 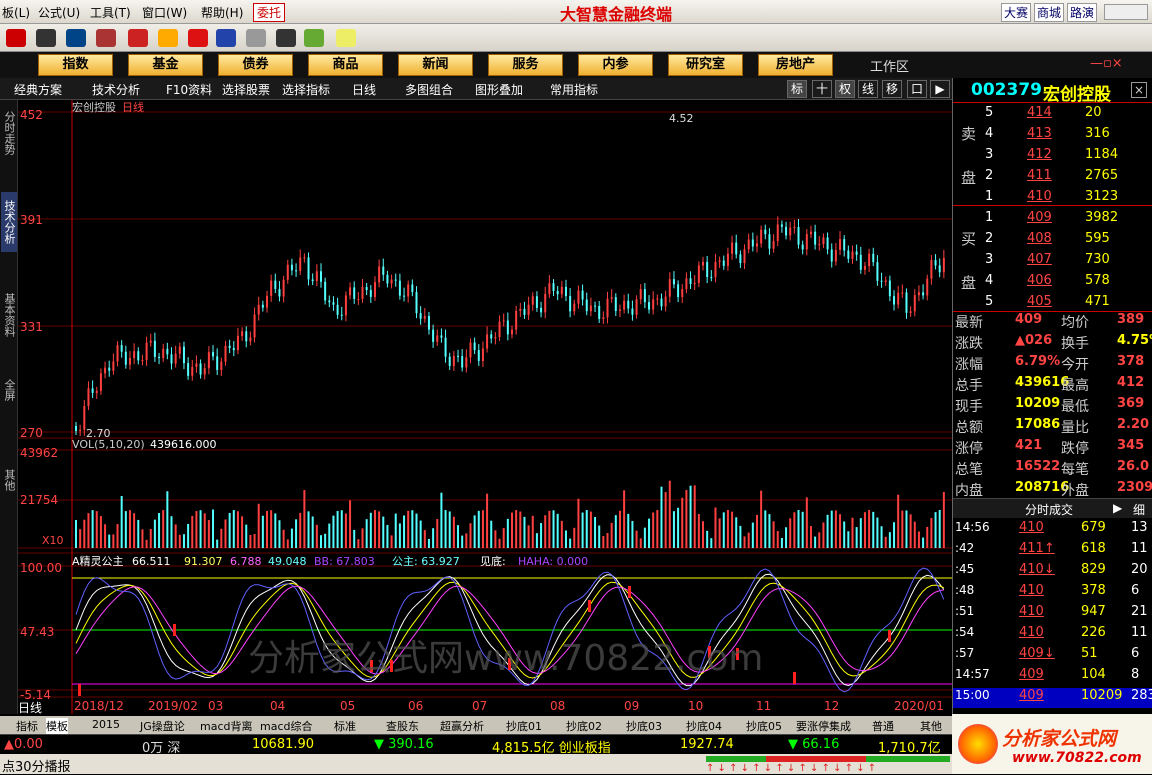 What do you see at coordinates (27, 726) in the screenshot?
I see `tab-0: 指标` at bounding box center [27, 726].